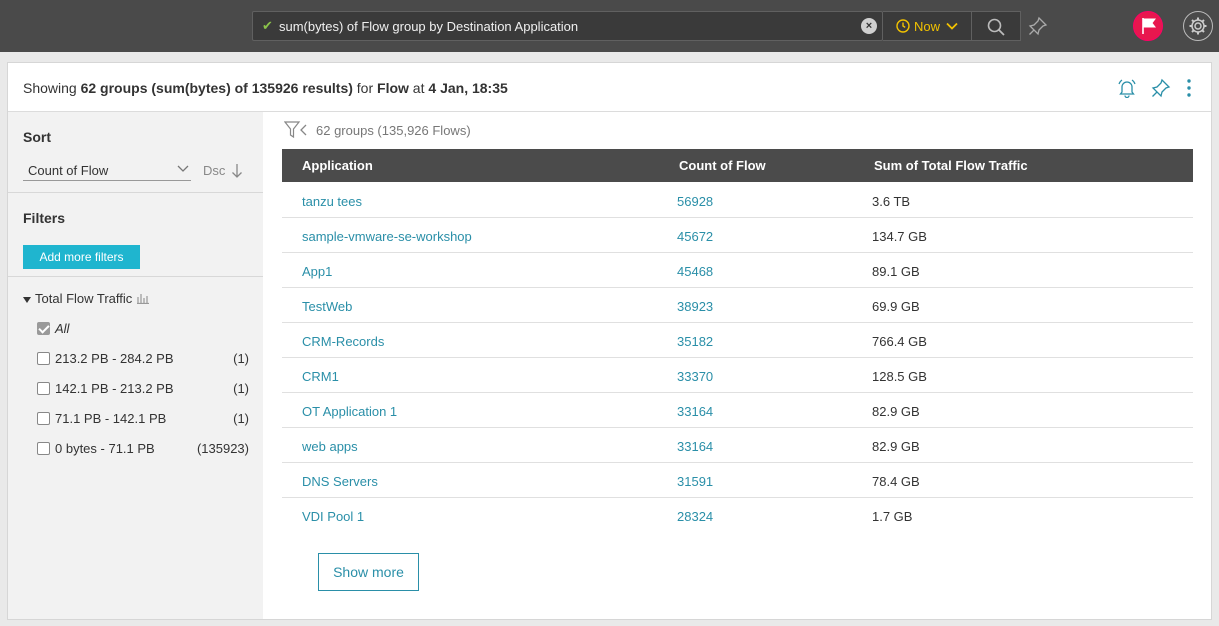 Image resolution: width=1219 pixels, height=626 pixels. What do you see at coordinates (737, 305) in the screenshot?
I see `table-row: TestWeb 38923 69.9 GB` at bounding box center [737, 305].